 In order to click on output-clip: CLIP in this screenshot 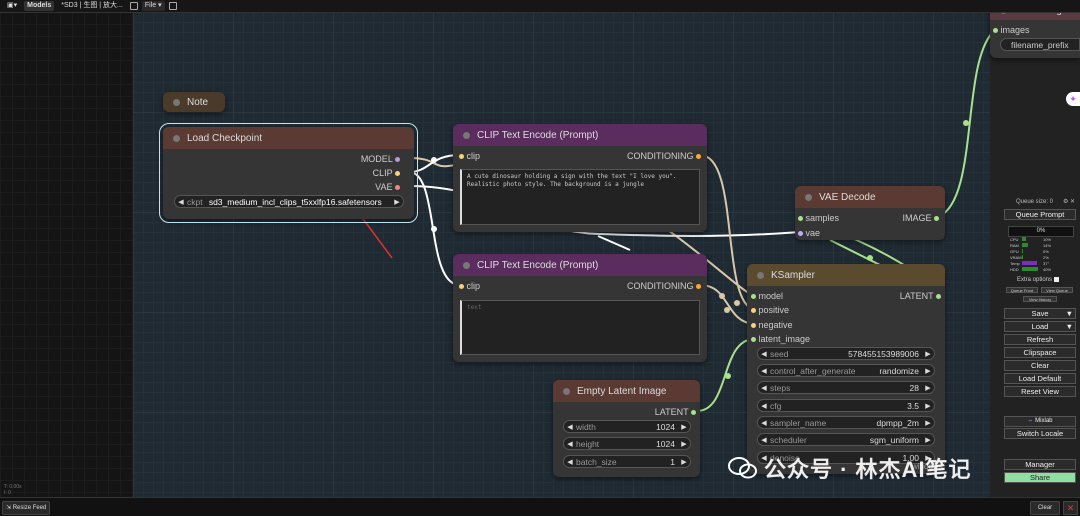, I will do `click(386, 173)`.